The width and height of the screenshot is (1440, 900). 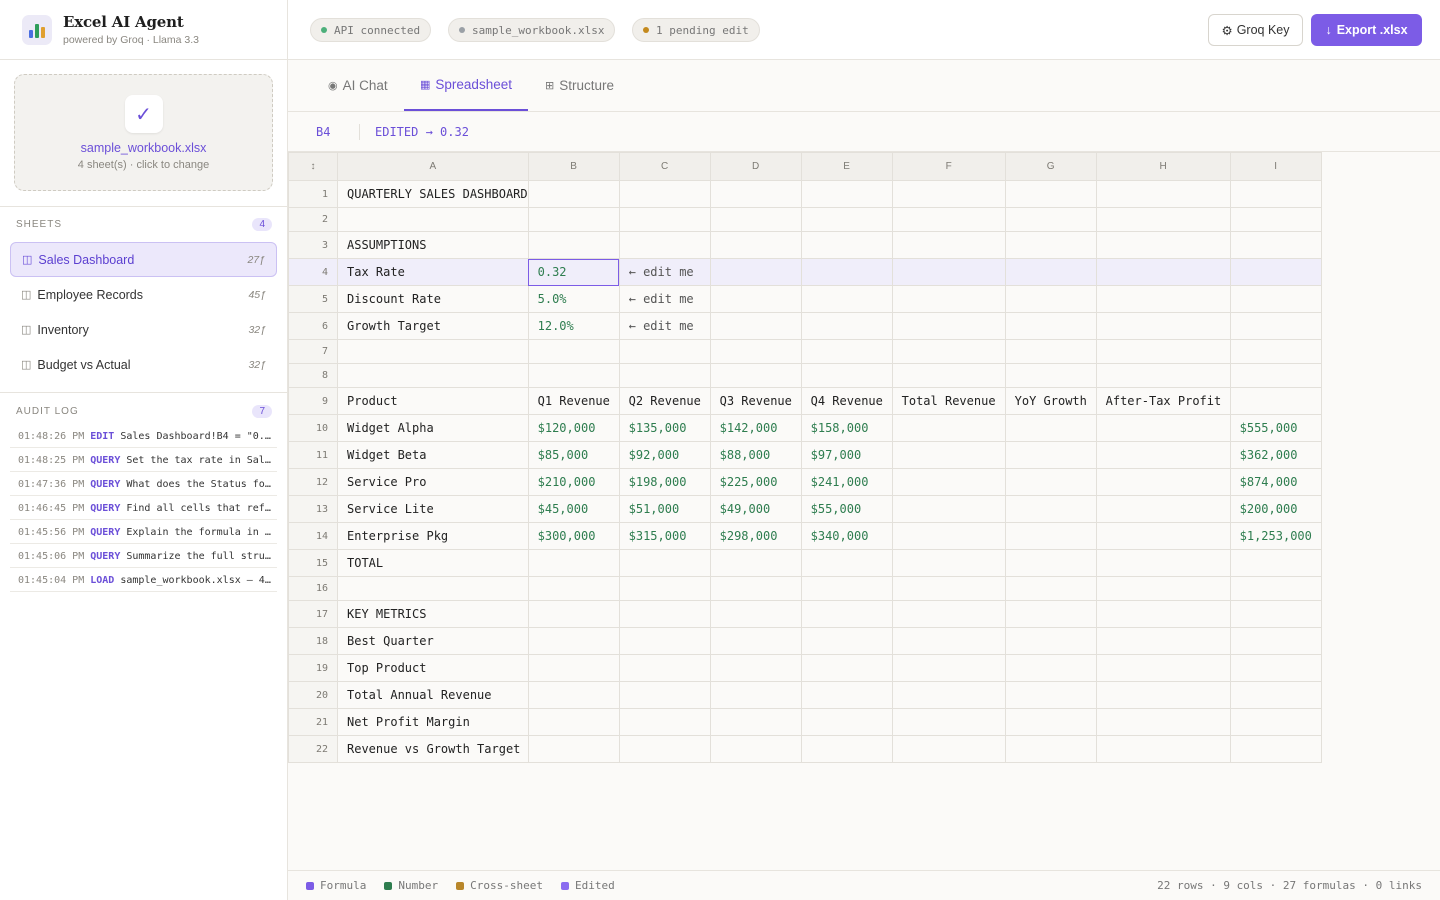 I want to click on grid-cell: $92,000, so click(x=664, y=455).